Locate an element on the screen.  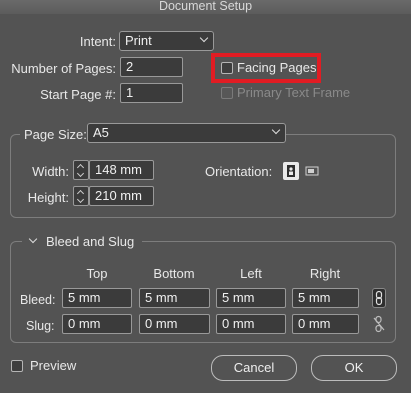
broken-link-icon is located at coordinates (379, 324).